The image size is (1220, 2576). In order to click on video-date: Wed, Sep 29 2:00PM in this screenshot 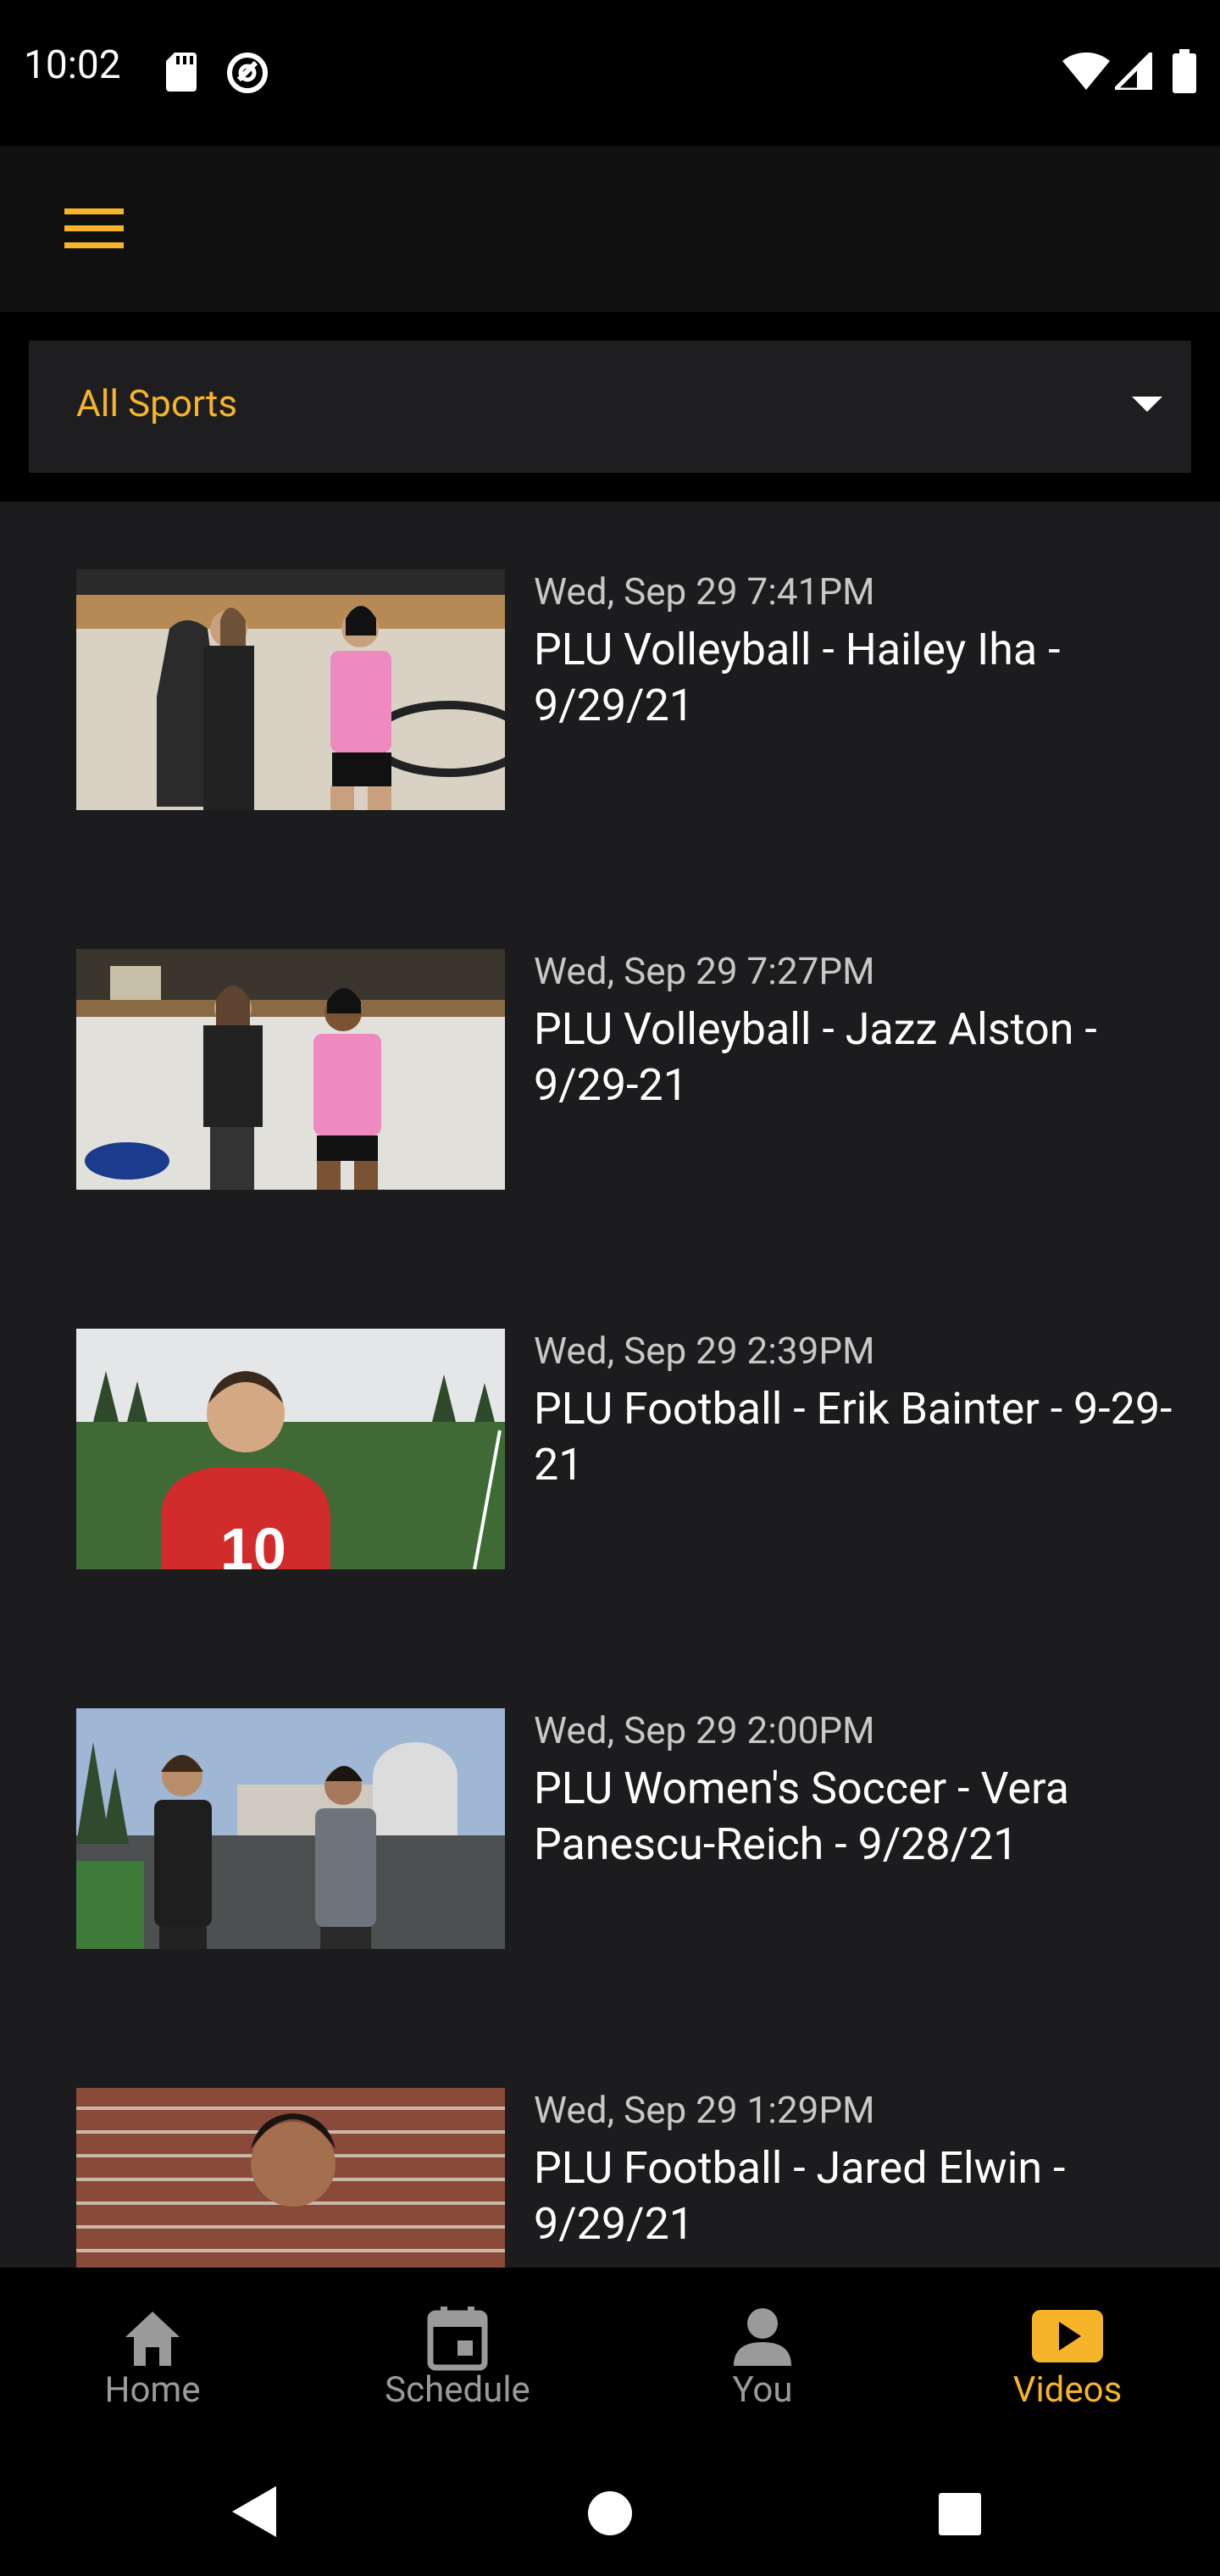, I will do `click(704, 1730)`.